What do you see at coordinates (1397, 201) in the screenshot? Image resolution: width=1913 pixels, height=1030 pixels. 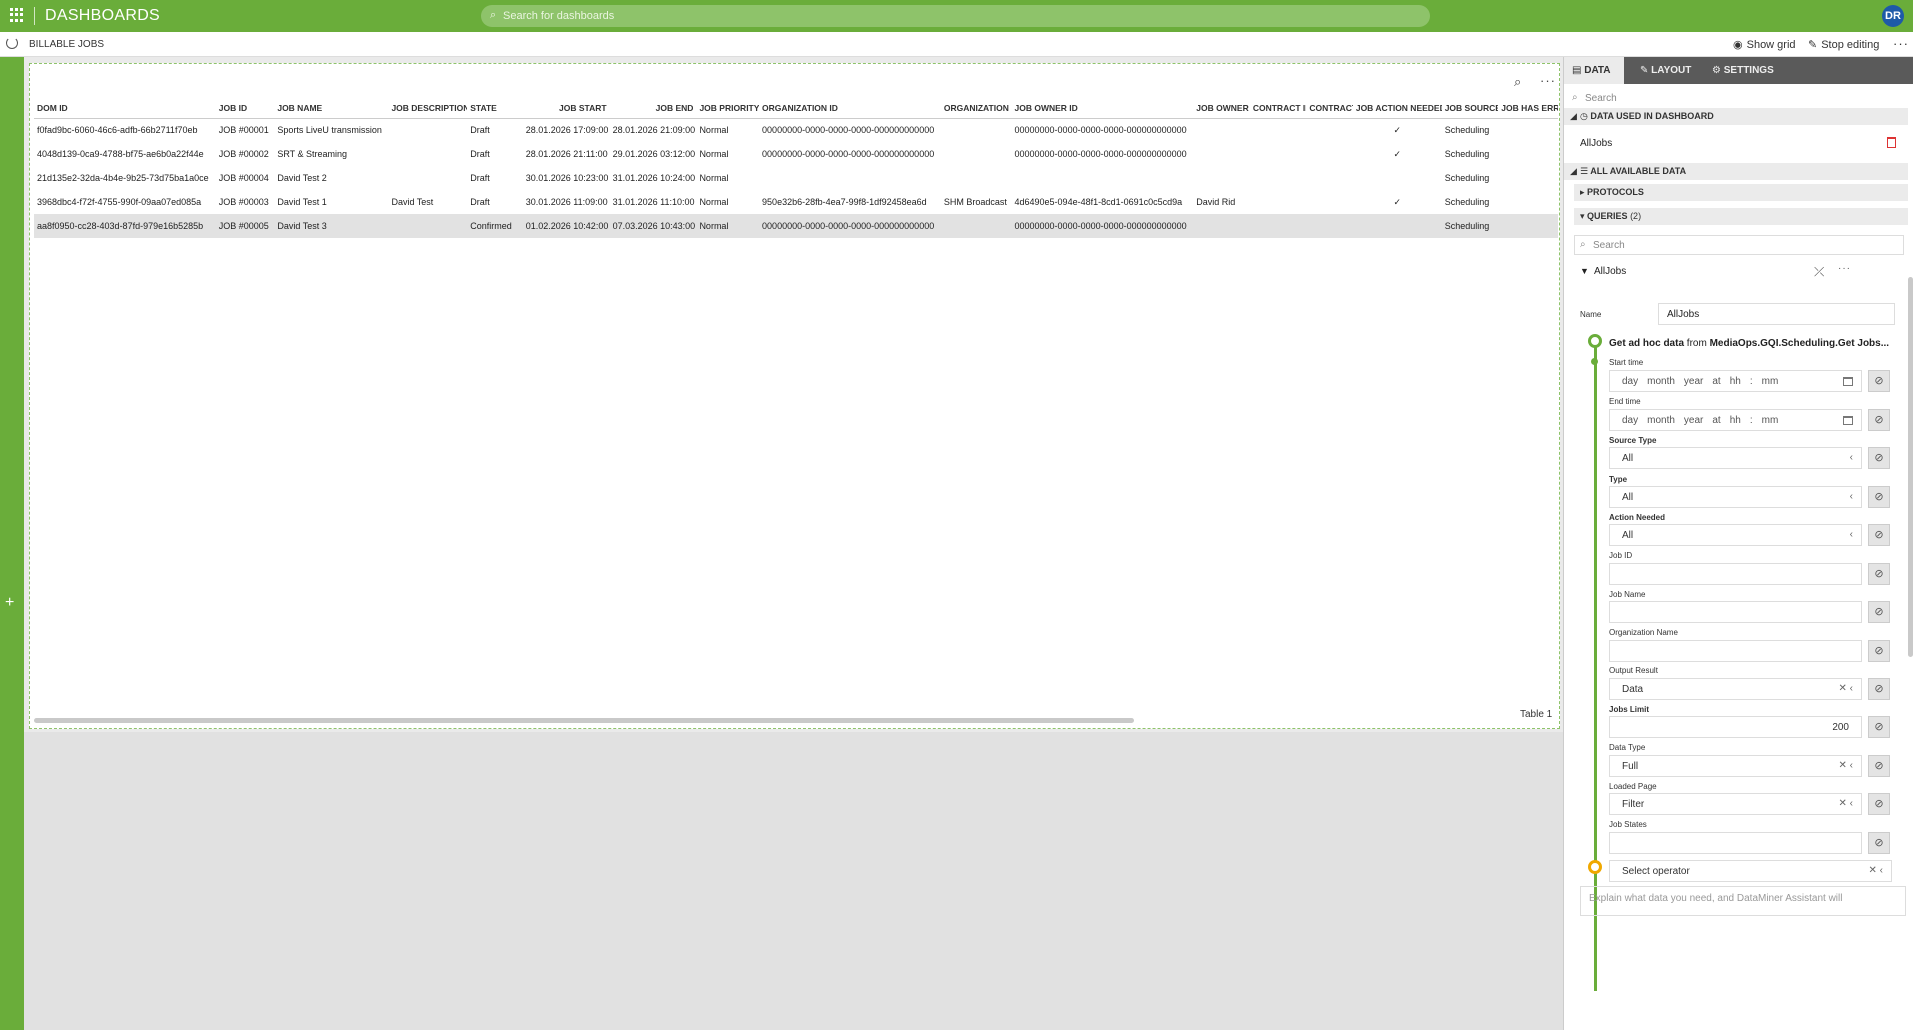 I see `action-needed-check-icon: ✓` at bounding box center [1397, 201].